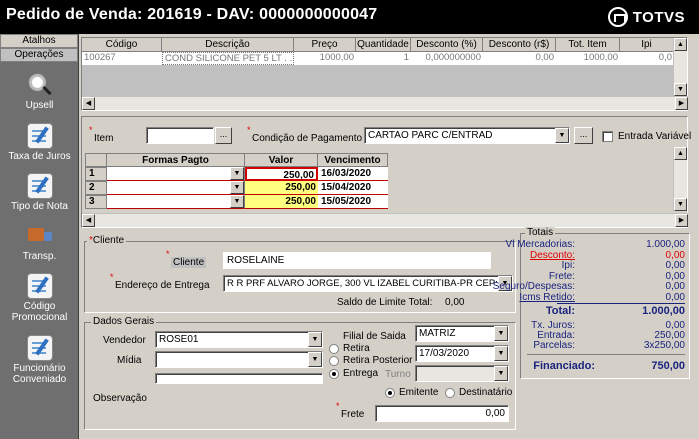 The width and height of the screenshot is (699, 439). What do you see at coordinates (540, 244) in the screenshot?
I see `totais-line-label: Vl Mercadorias:` at bounding box center [540, 244].